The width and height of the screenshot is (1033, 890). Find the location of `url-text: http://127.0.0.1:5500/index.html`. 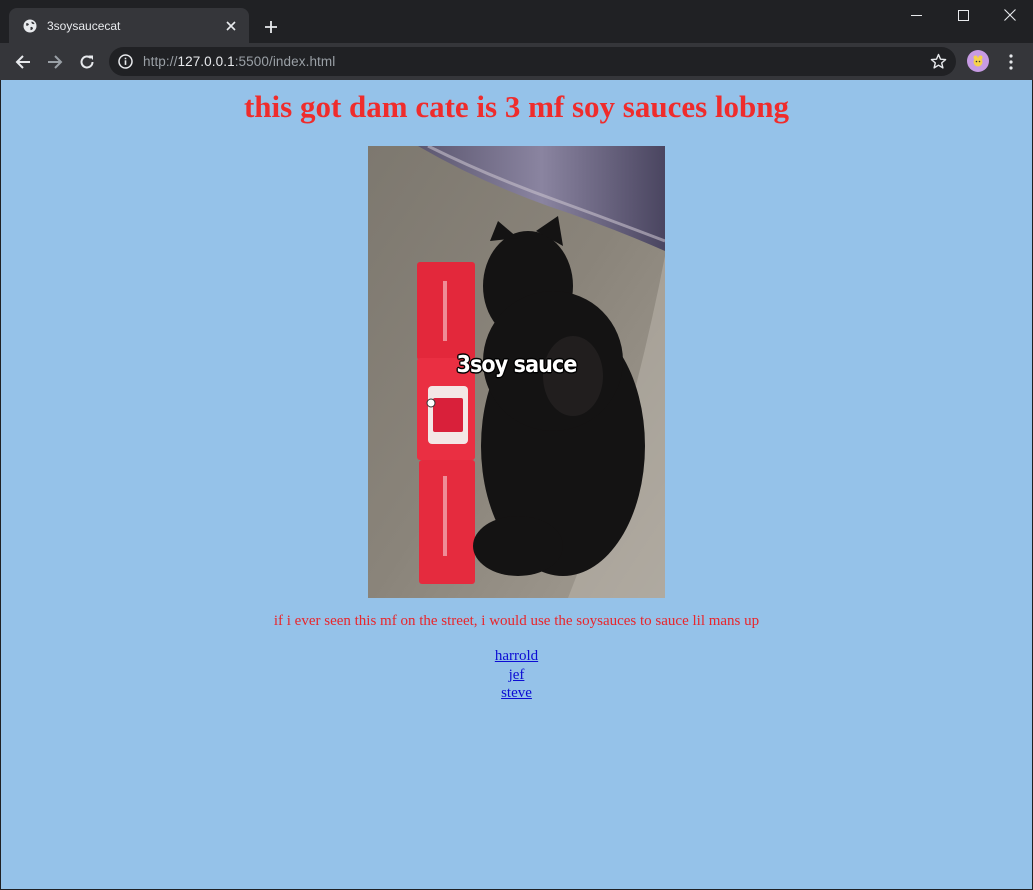

url-text: http://127.0.0.1:5500/index.html is located at coordinates (239, 61).